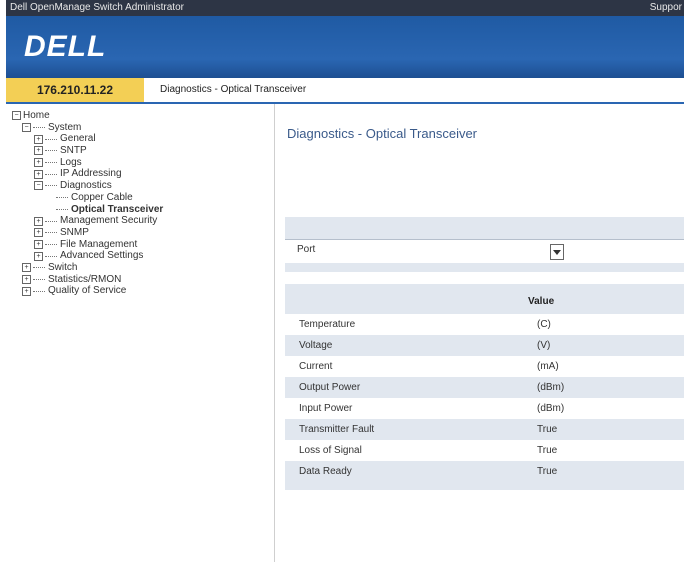 The height and width of the screenshot is (562, 684). I want to click on tree-item-system: − System, so click(142, 128).